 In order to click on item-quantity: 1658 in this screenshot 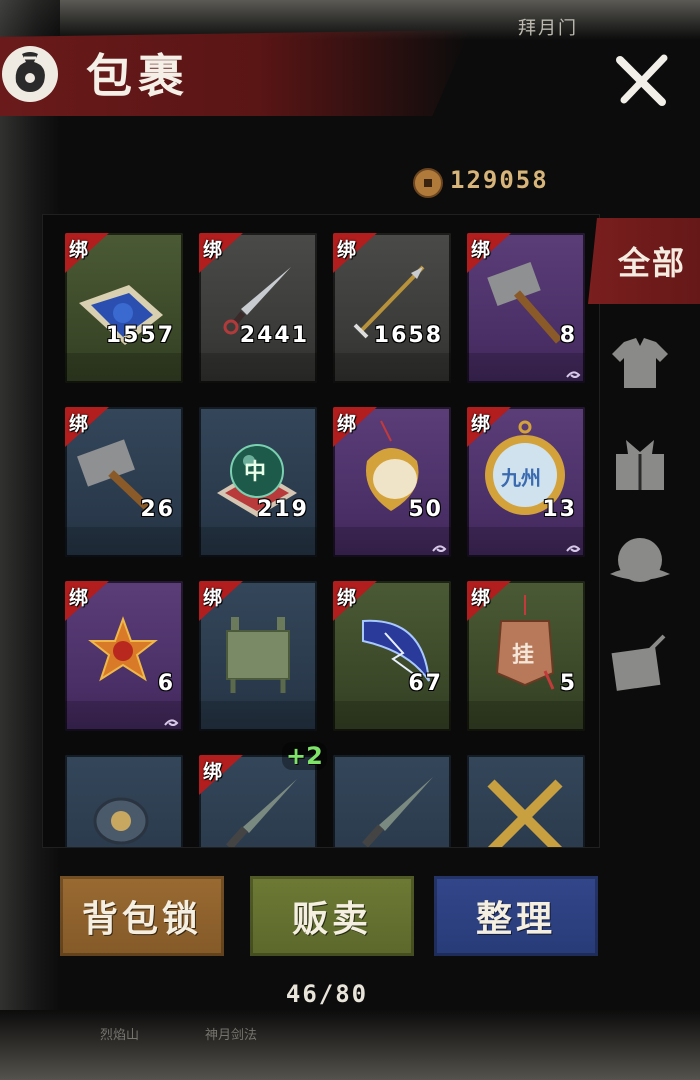, I will do `click(408, 335)`.